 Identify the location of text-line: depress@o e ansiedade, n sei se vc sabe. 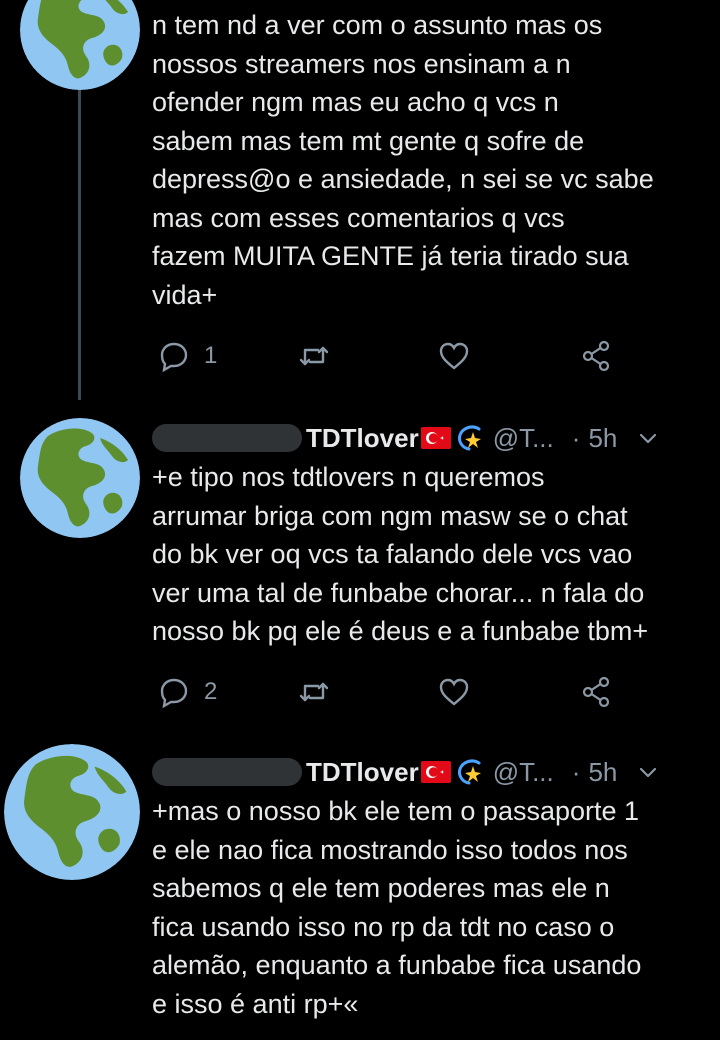
(403, 179).